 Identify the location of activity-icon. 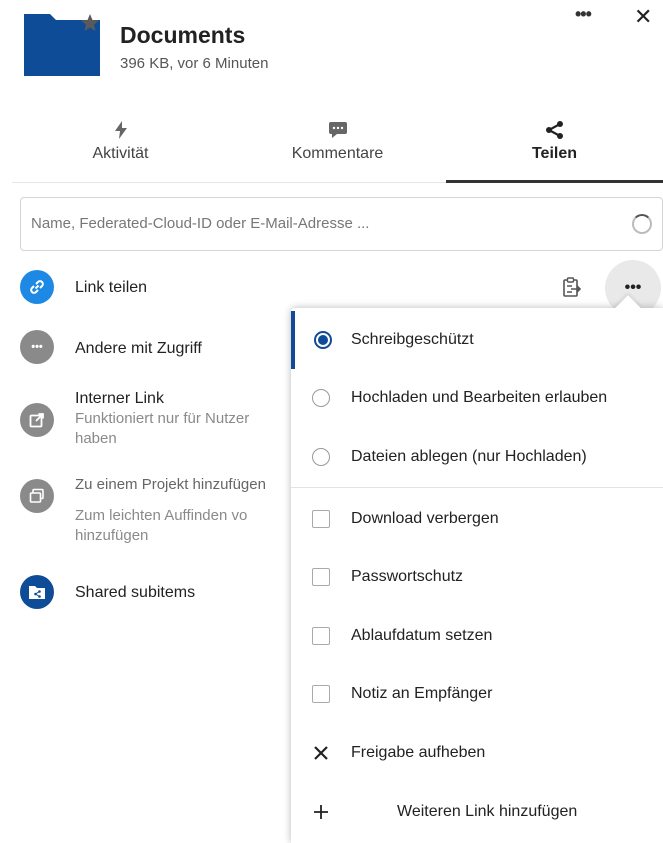
(120, 130).